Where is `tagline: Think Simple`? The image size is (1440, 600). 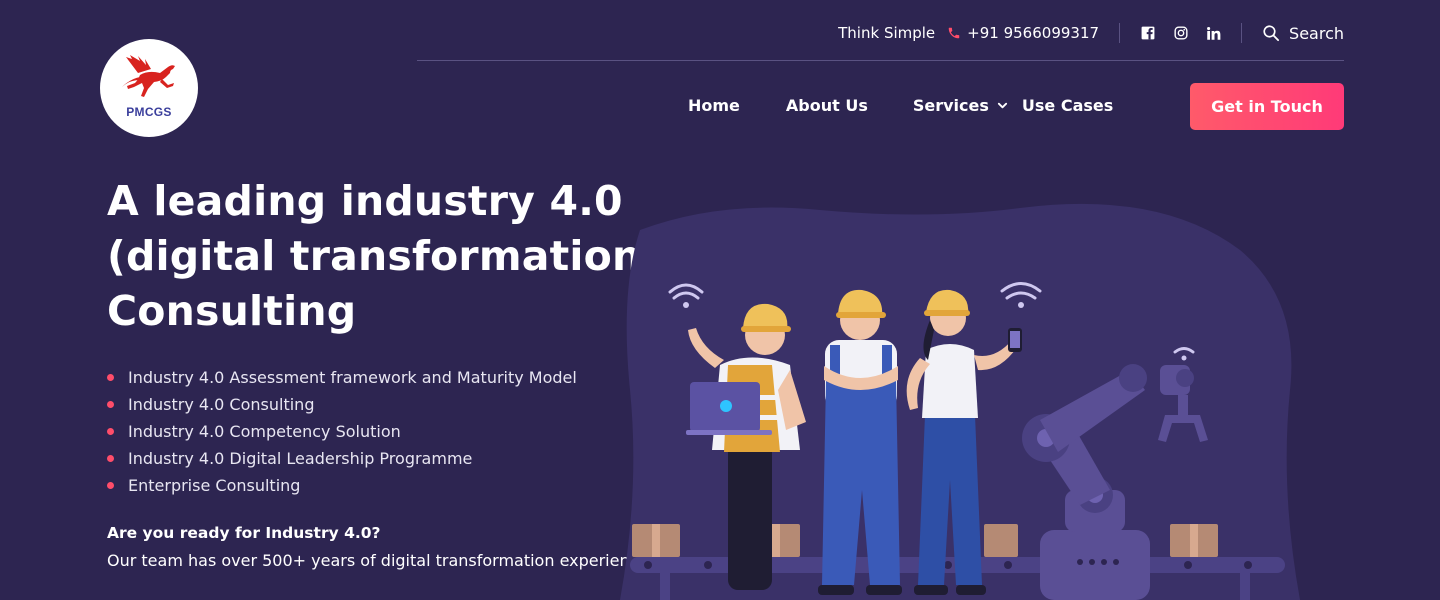 tagline: Think Simple is located at coordinates (887, 33).